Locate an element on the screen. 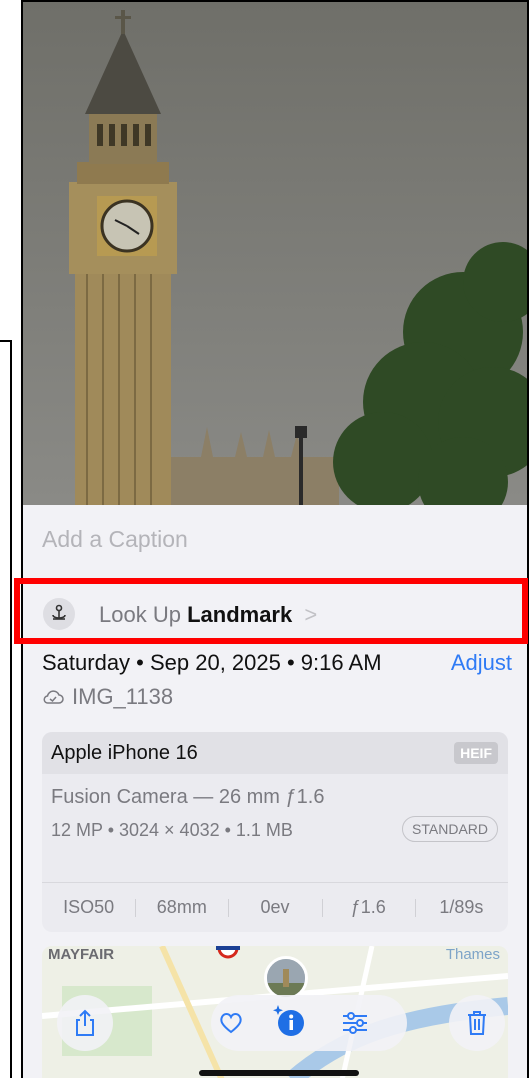 The image size is (529, 1078). trash-icon is located at coordinates (477, 1023).